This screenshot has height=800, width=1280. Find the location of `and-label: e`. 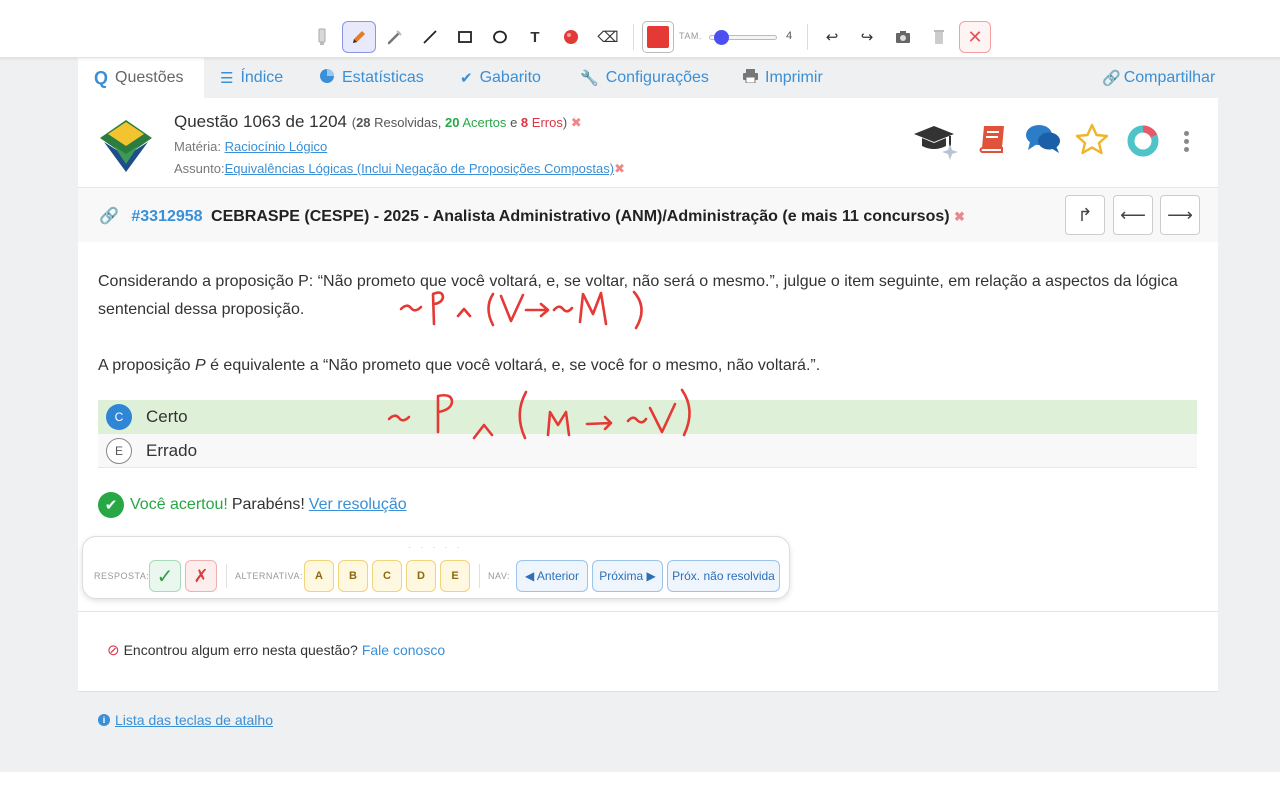

and-label: e is located at coordinates (514, 122).